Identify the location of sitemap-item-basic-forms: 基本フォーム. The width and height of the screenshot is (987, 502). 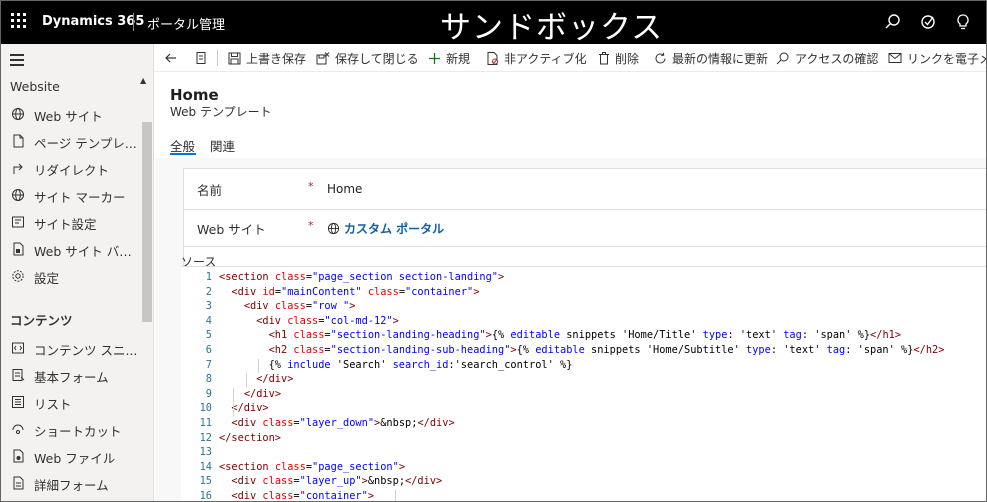
(70, 375).